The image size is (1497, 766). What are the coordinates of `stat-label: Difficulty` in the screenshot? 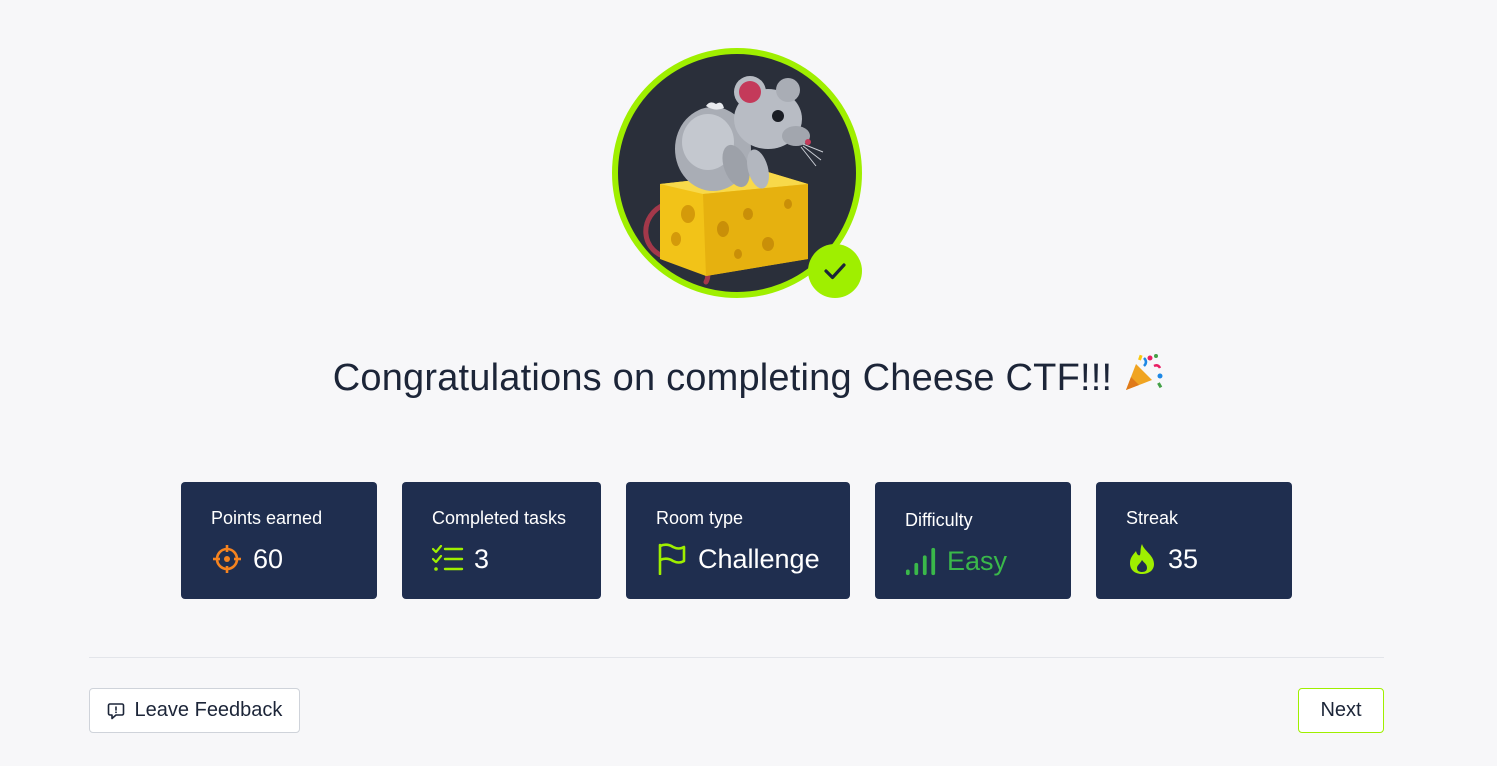 It's located at (939, 520).